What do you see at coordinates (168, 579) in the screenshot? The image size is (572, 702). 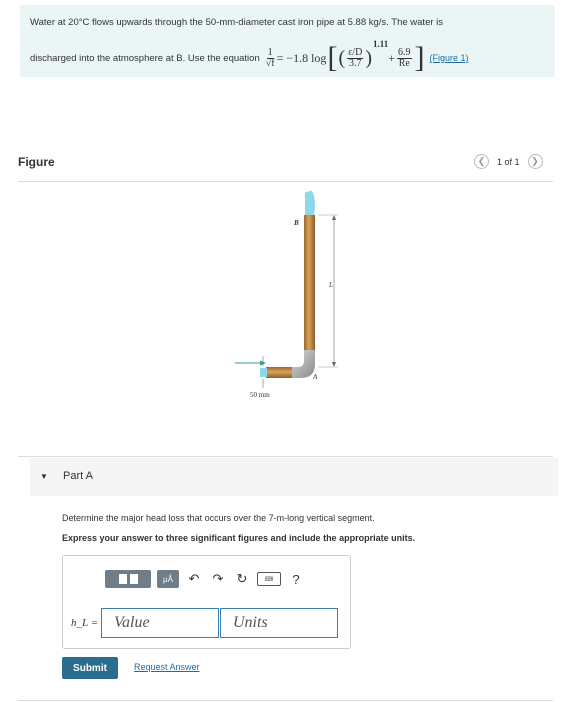 I see `units-symbols-button: μÅ` at bounding box center [168, 579].